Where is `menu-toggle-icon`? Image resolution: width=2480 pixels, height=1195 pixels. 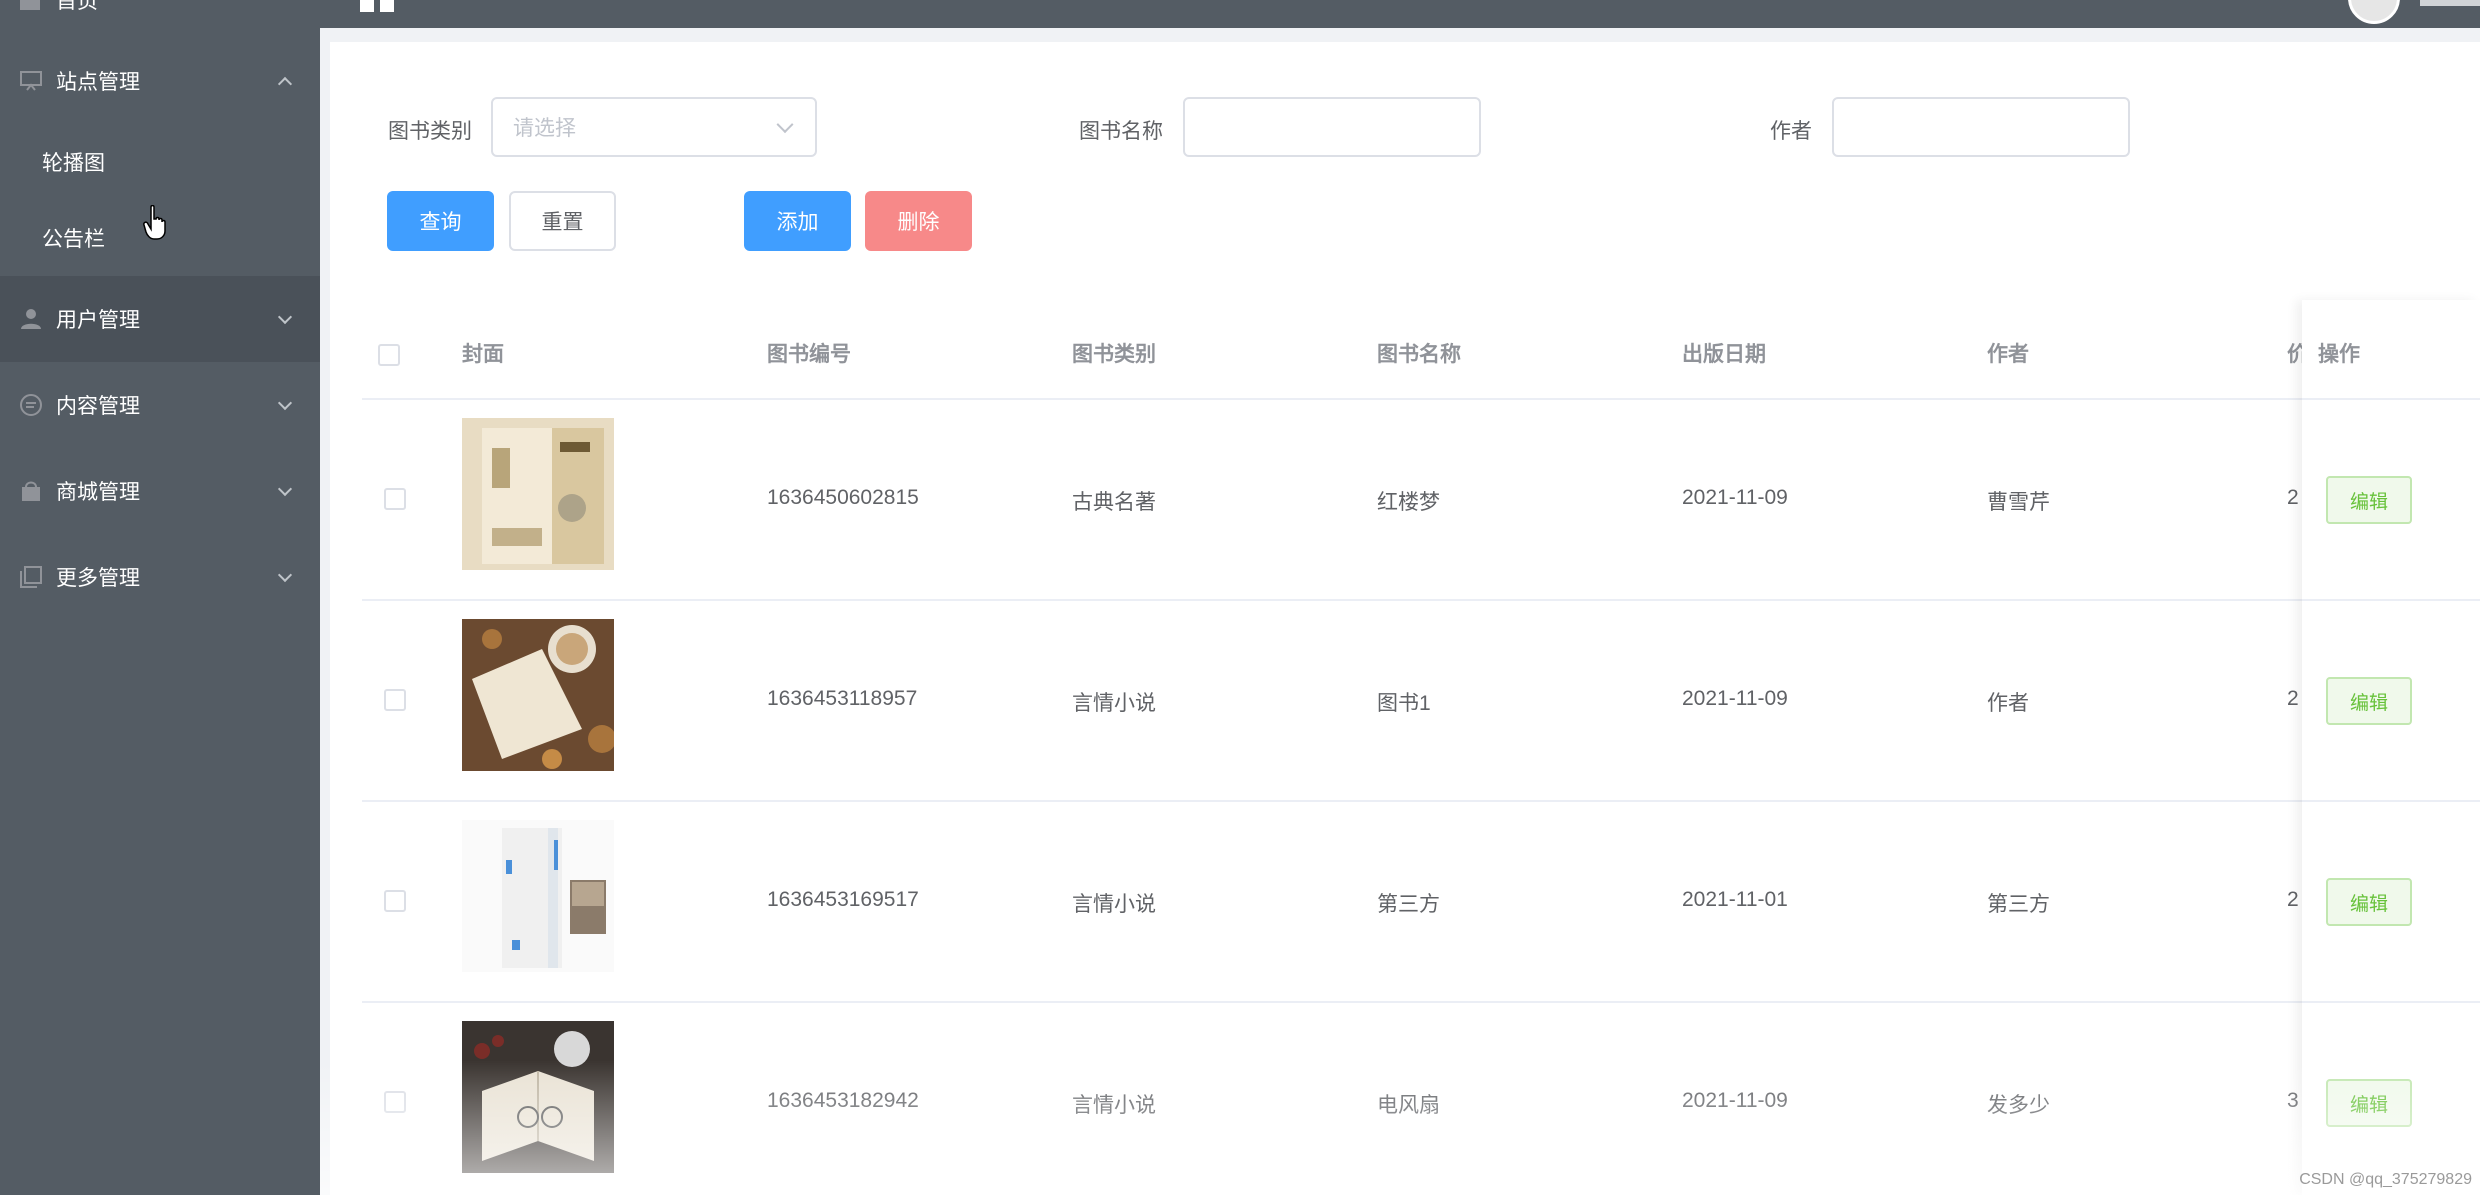 menu-toggle-icon is located at coordinates (366, 7).